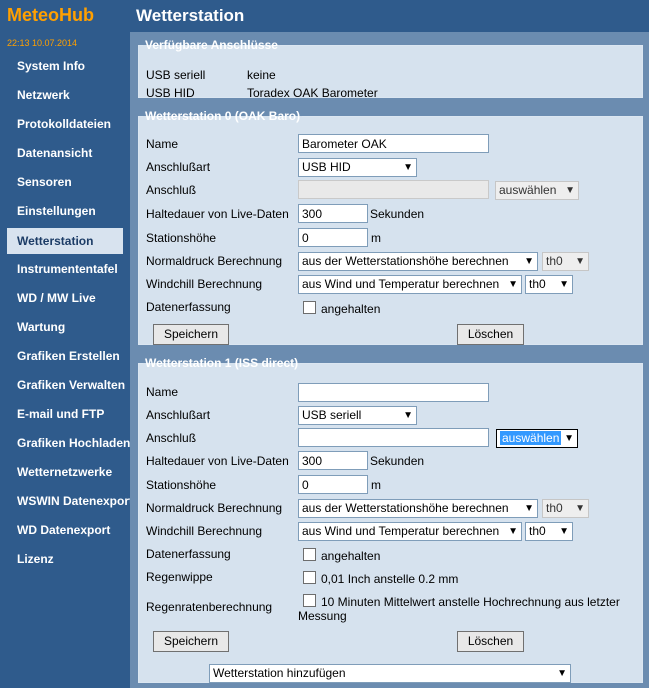 The image size is (649, 688). Describe the element at coordinates (65, 97) in the screenshot. I see `sidebar-item-netzwerk: Netzwerk` at that location.